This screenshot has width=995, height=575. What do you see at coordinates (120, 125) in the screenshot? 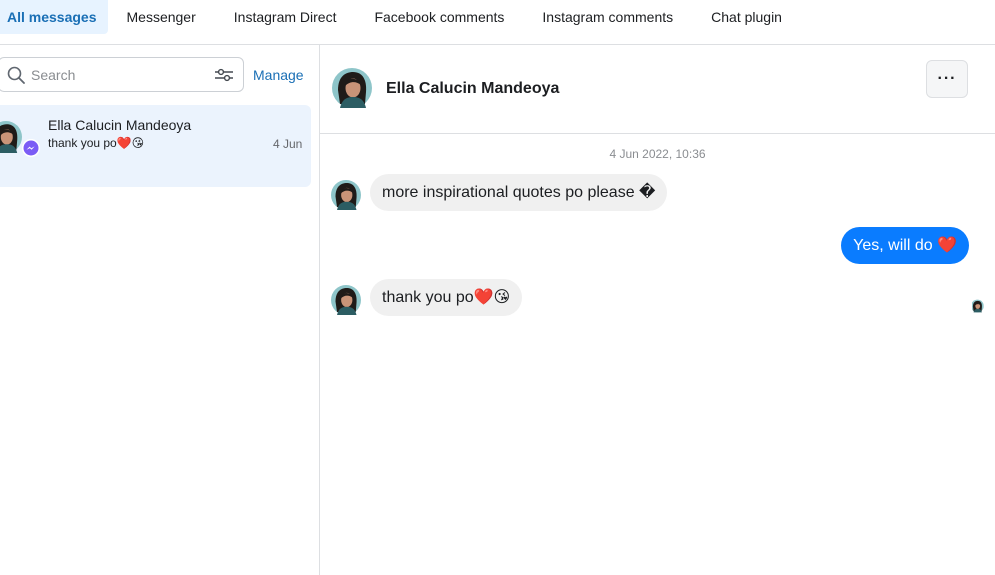
I see `conversation-name: Ella Calucin Mandeoya` at bounding box center [120, 125].